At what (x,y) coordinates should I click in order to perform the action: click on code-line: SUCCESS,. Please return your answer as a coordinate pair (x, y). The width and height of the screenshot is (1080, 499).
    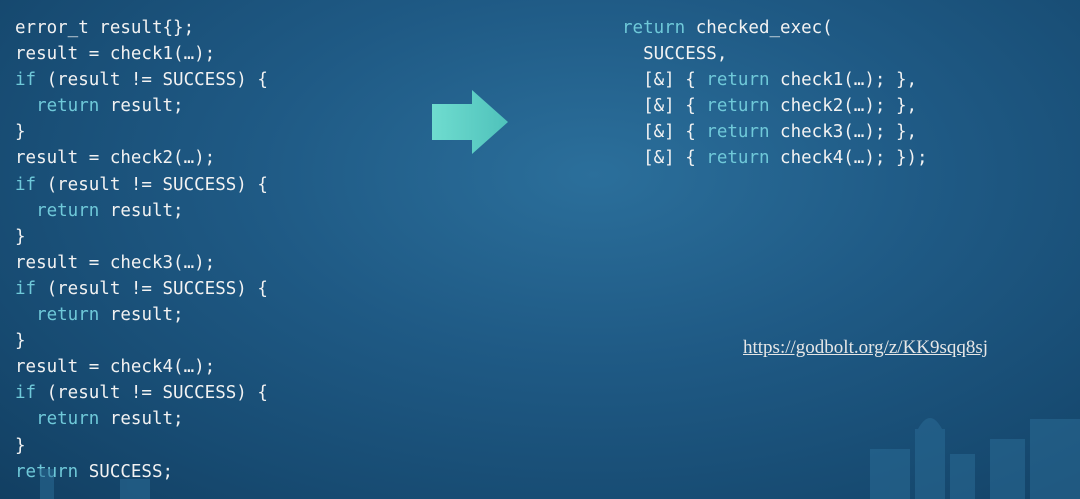
    Looking at the image, I should click on (775, 54).